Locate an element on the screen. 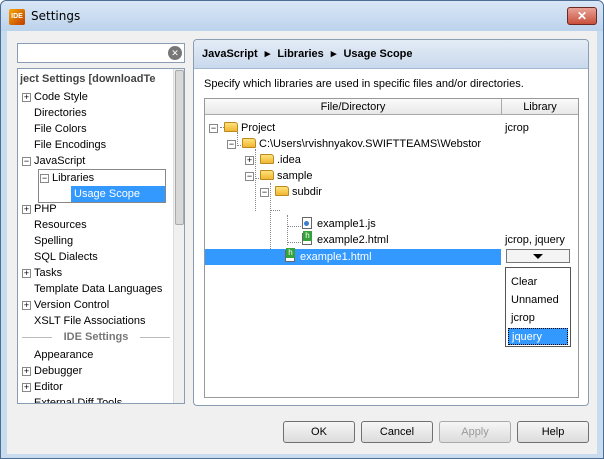  dropdown-option-jquery: jquery is located at coordinates (538, 336).